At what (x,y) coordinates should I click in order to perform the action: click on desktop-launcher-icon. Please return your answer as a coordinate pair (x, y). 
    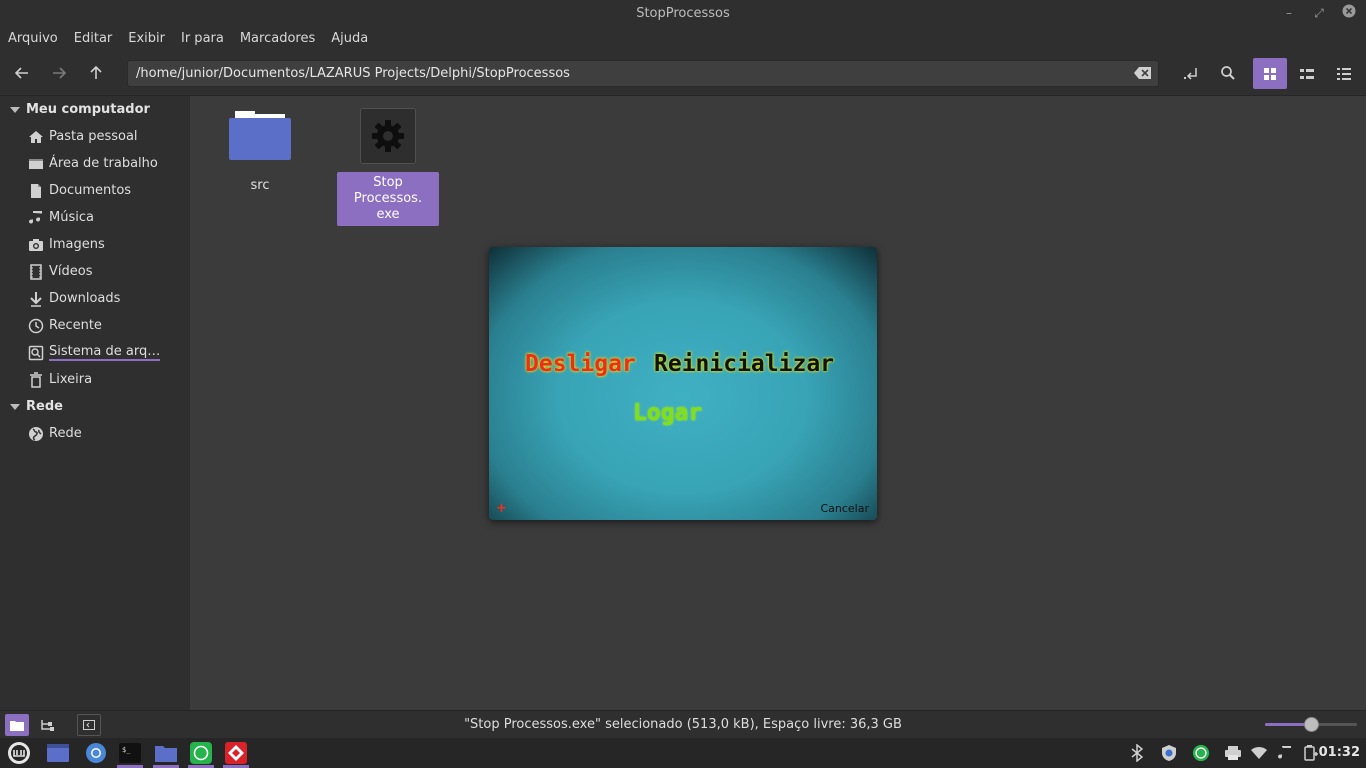
    Looking at the image, I should click on (58, 753).